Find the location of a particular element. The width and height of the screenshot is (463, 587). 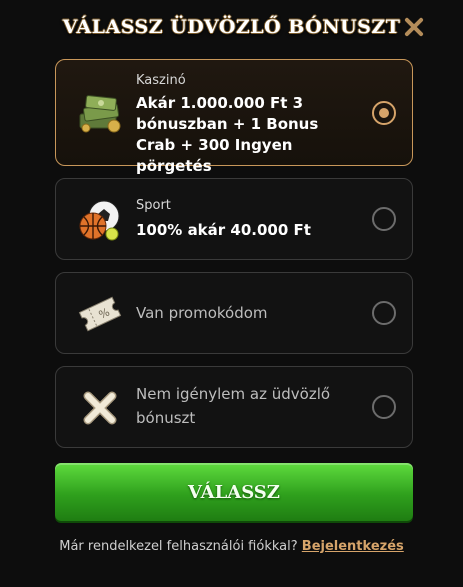

close-icon is located at coordinates (414, 27).